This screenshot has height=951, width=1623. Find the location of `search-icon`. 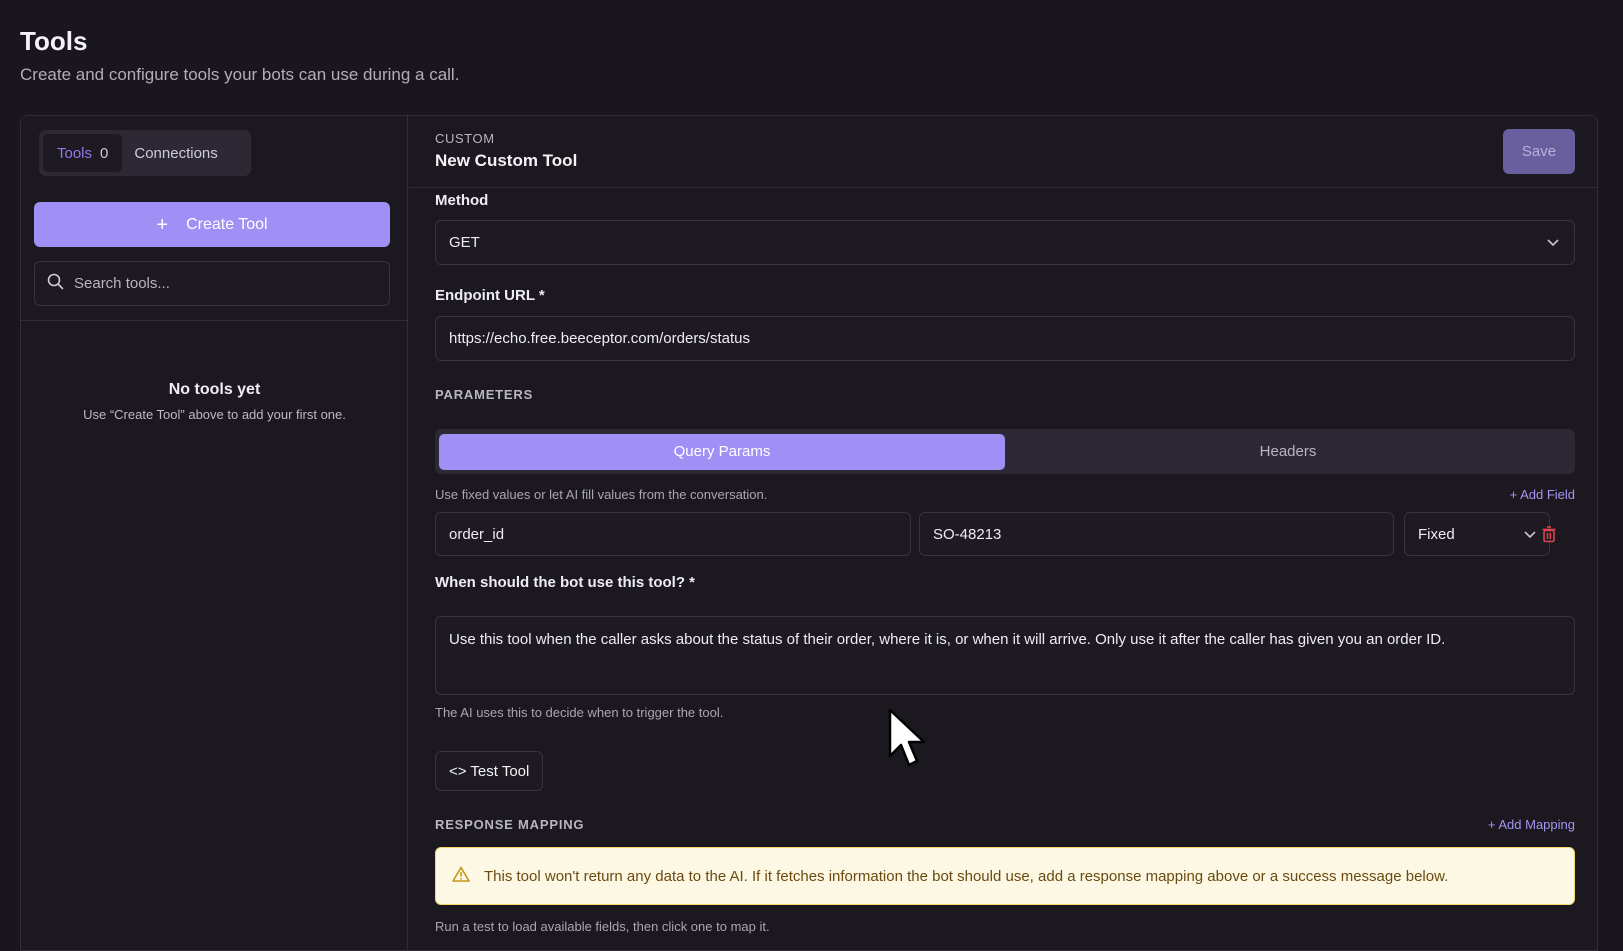

search-icon is located at coordinates (55, 284).